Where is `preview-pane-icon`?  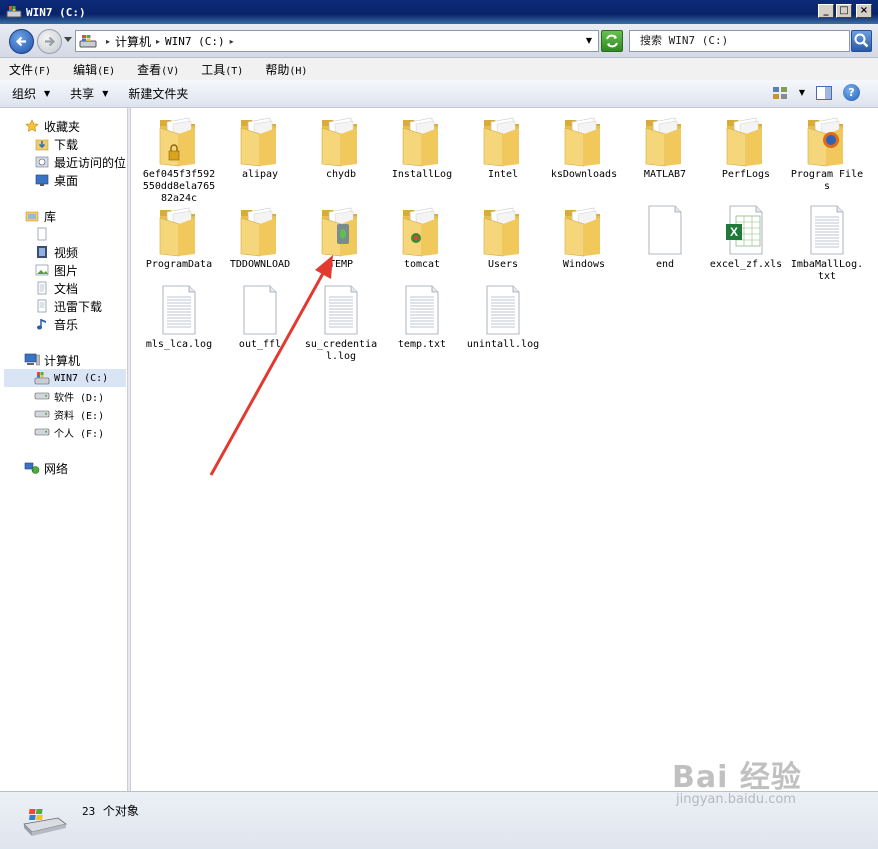
preview-pane-icon is located at coordinates (824, 92).